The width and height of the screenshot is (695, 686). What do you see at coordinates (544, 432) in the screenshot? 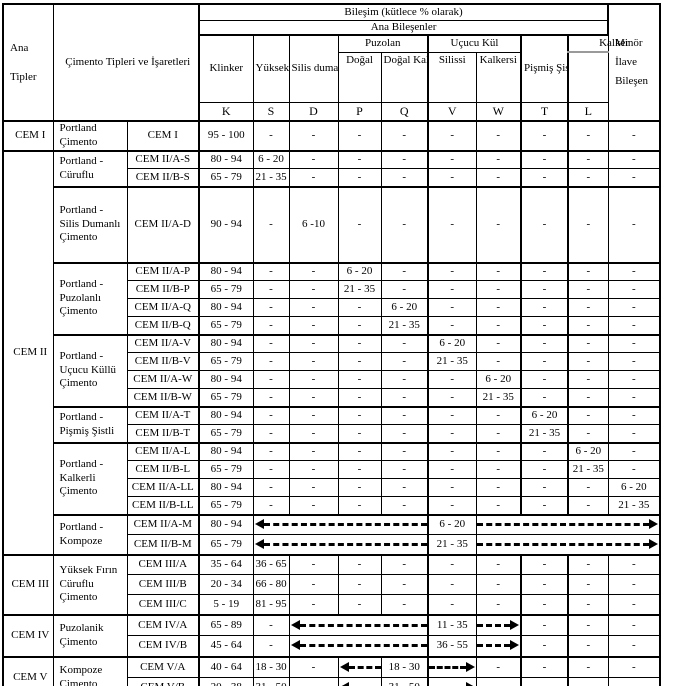
I see `composition-value: 21 - 35` at bounding box center [544, 432].